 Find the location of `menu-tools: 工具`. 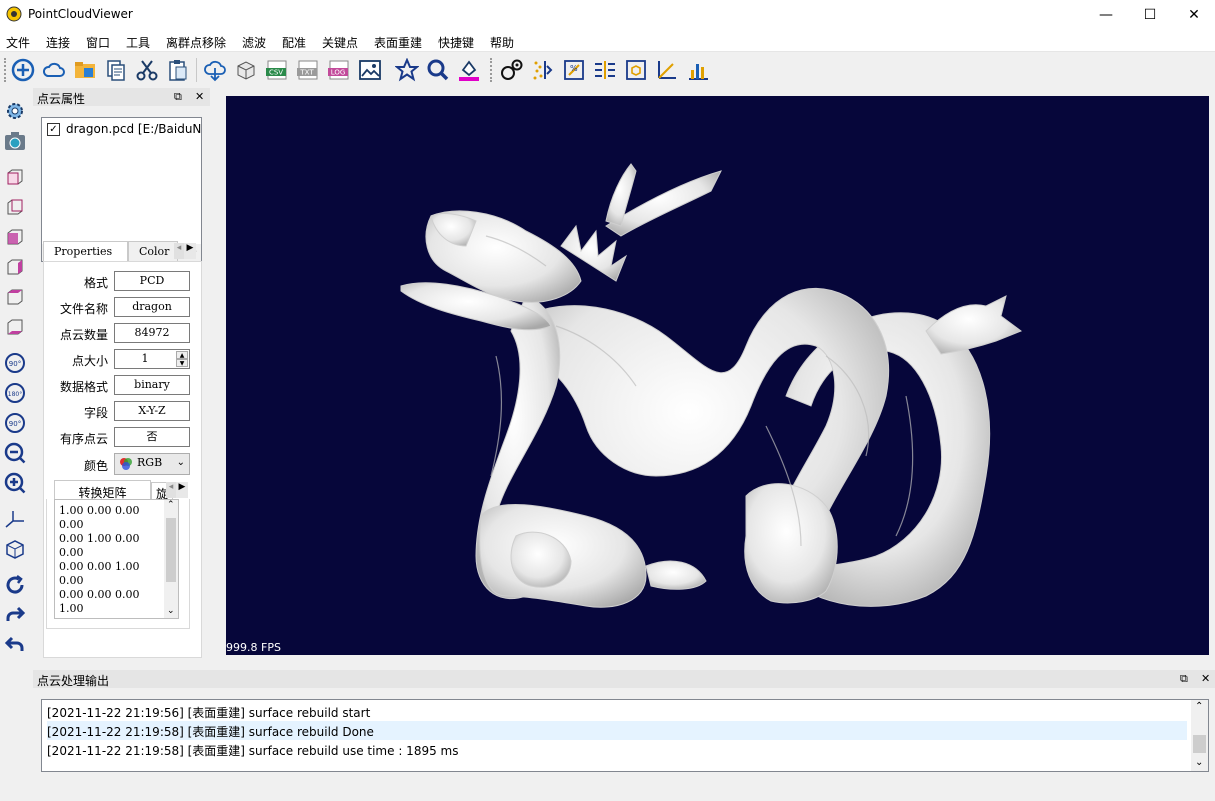

menu-tools: 工具 is located at coordinates (138, 42).